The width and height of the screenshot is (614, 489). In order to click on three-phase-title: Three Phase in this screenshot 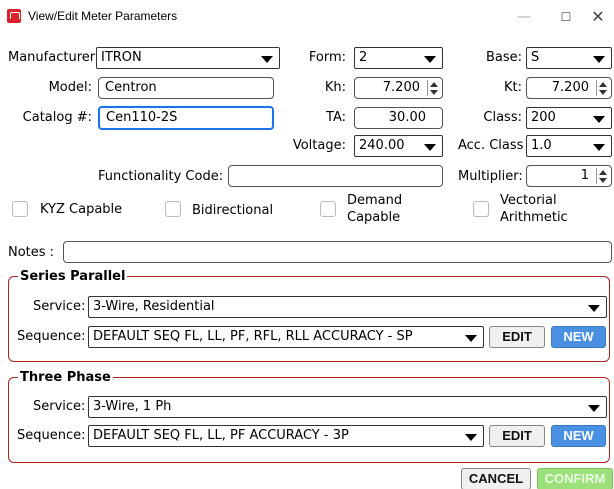, I will do `click(65, 377)`.